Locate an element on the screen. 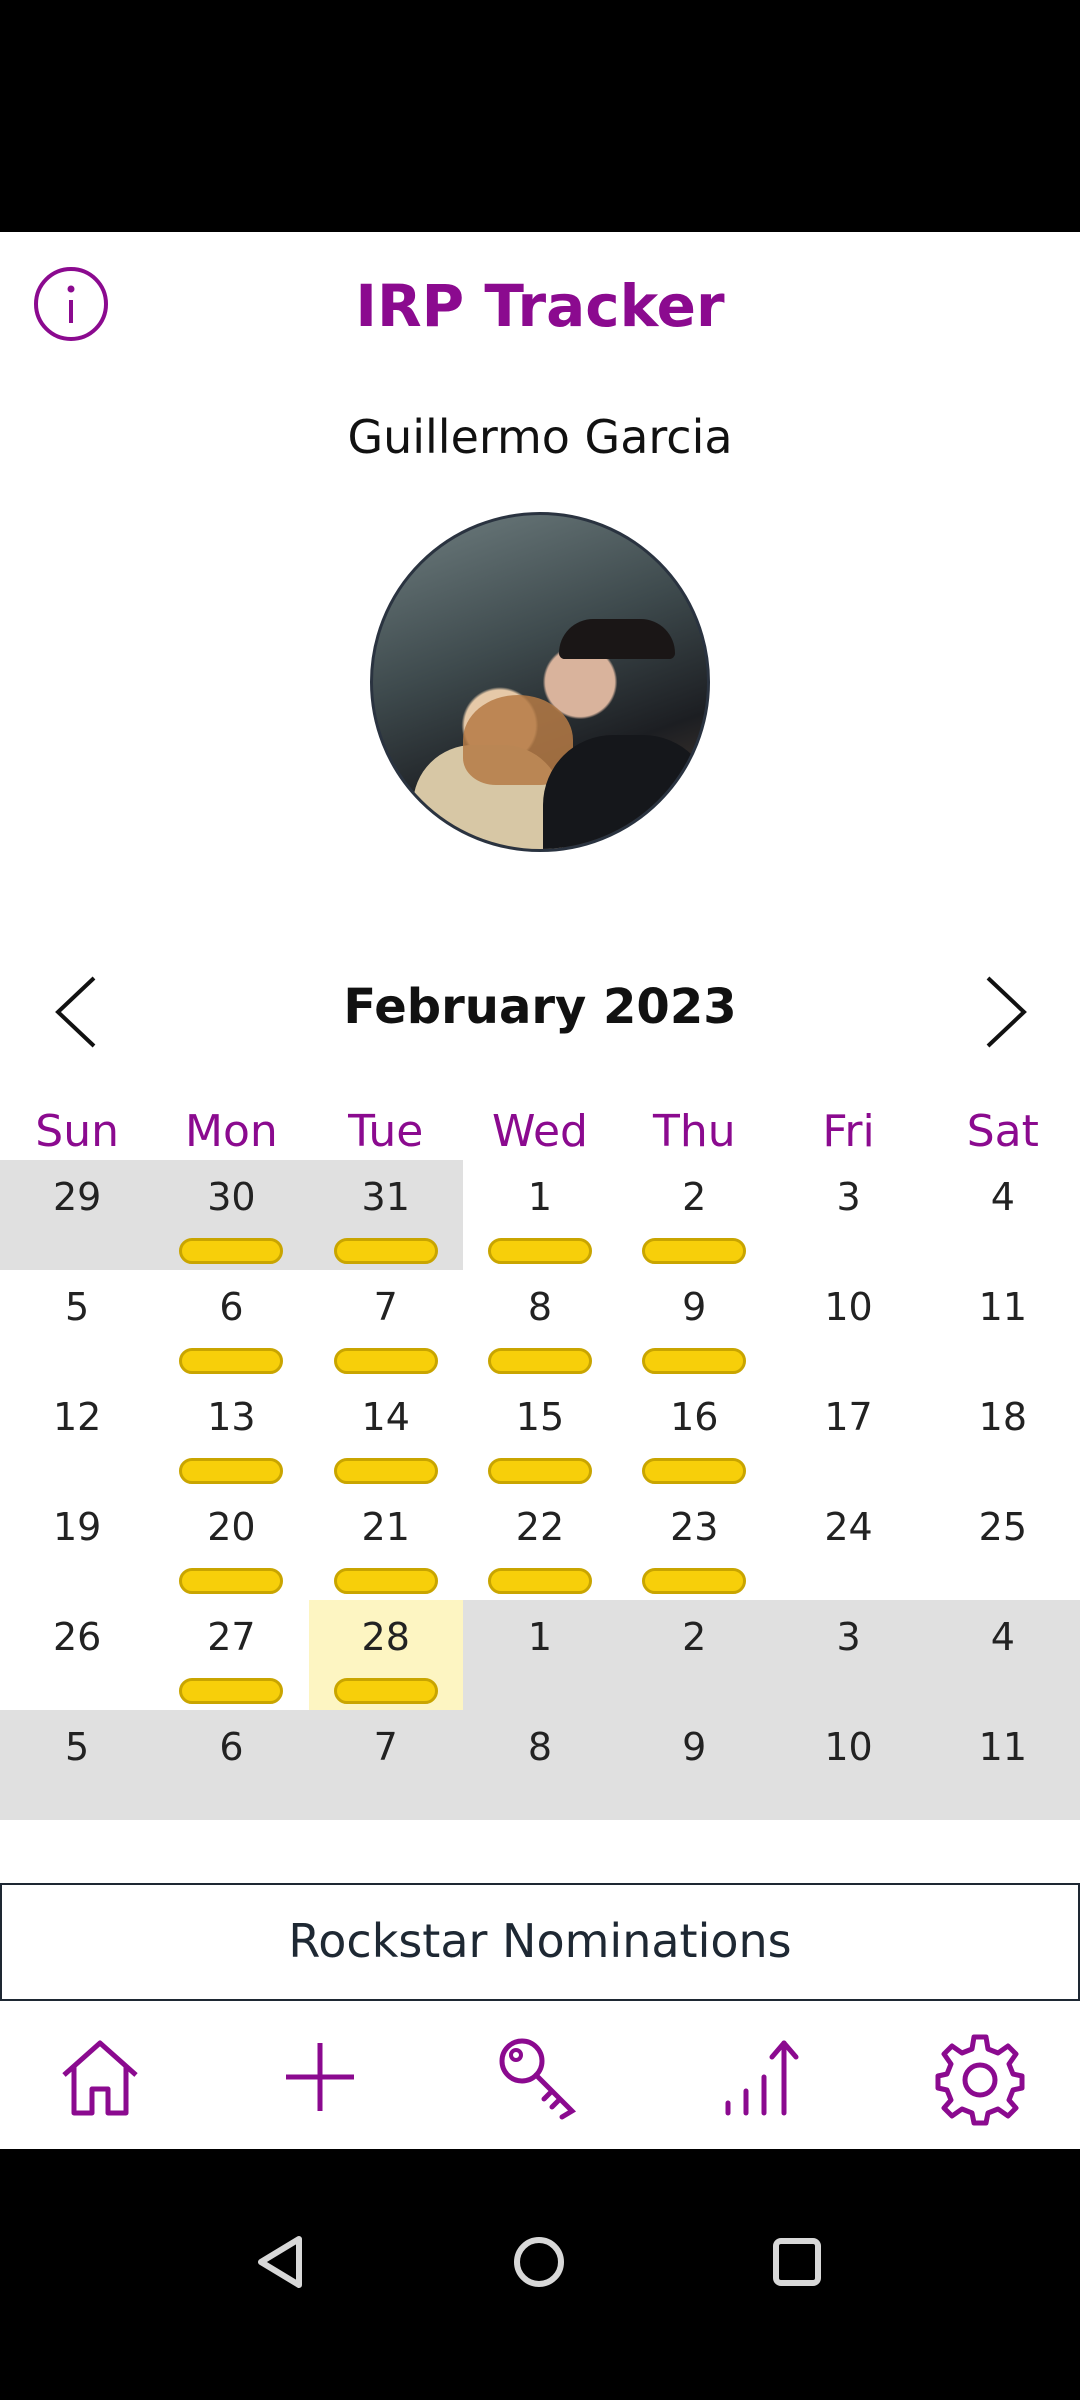 This screenshot has height=2400, width=1080. calendar-day: 24 is located at coordinates (848, 1545).